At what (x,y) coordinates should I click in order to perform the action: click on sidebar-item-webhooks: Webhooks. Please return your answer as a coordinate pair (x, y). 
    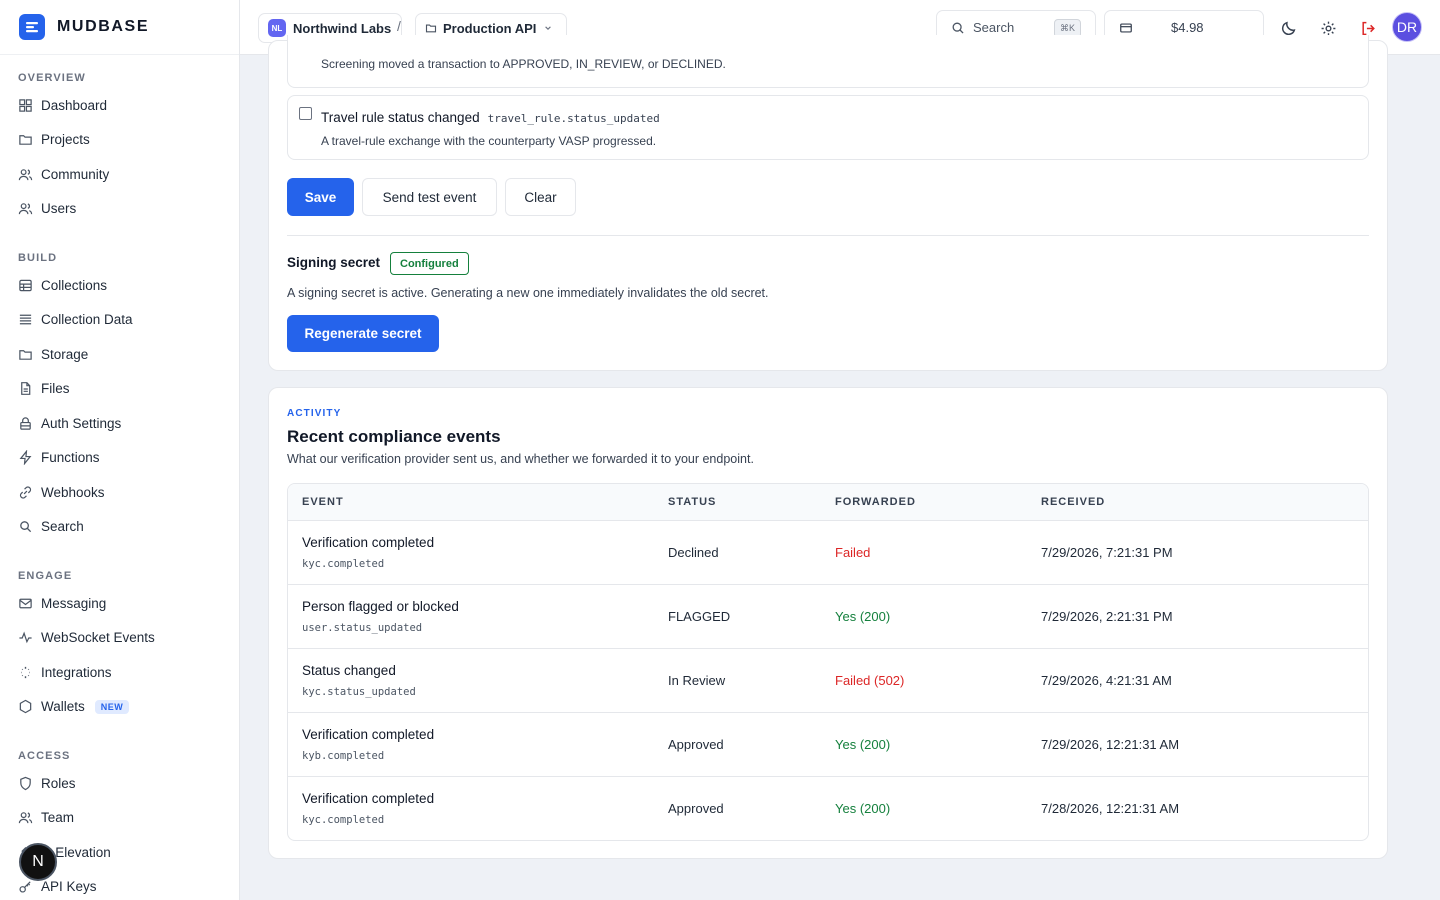
    Looking at the image, I should click on (119, 492).